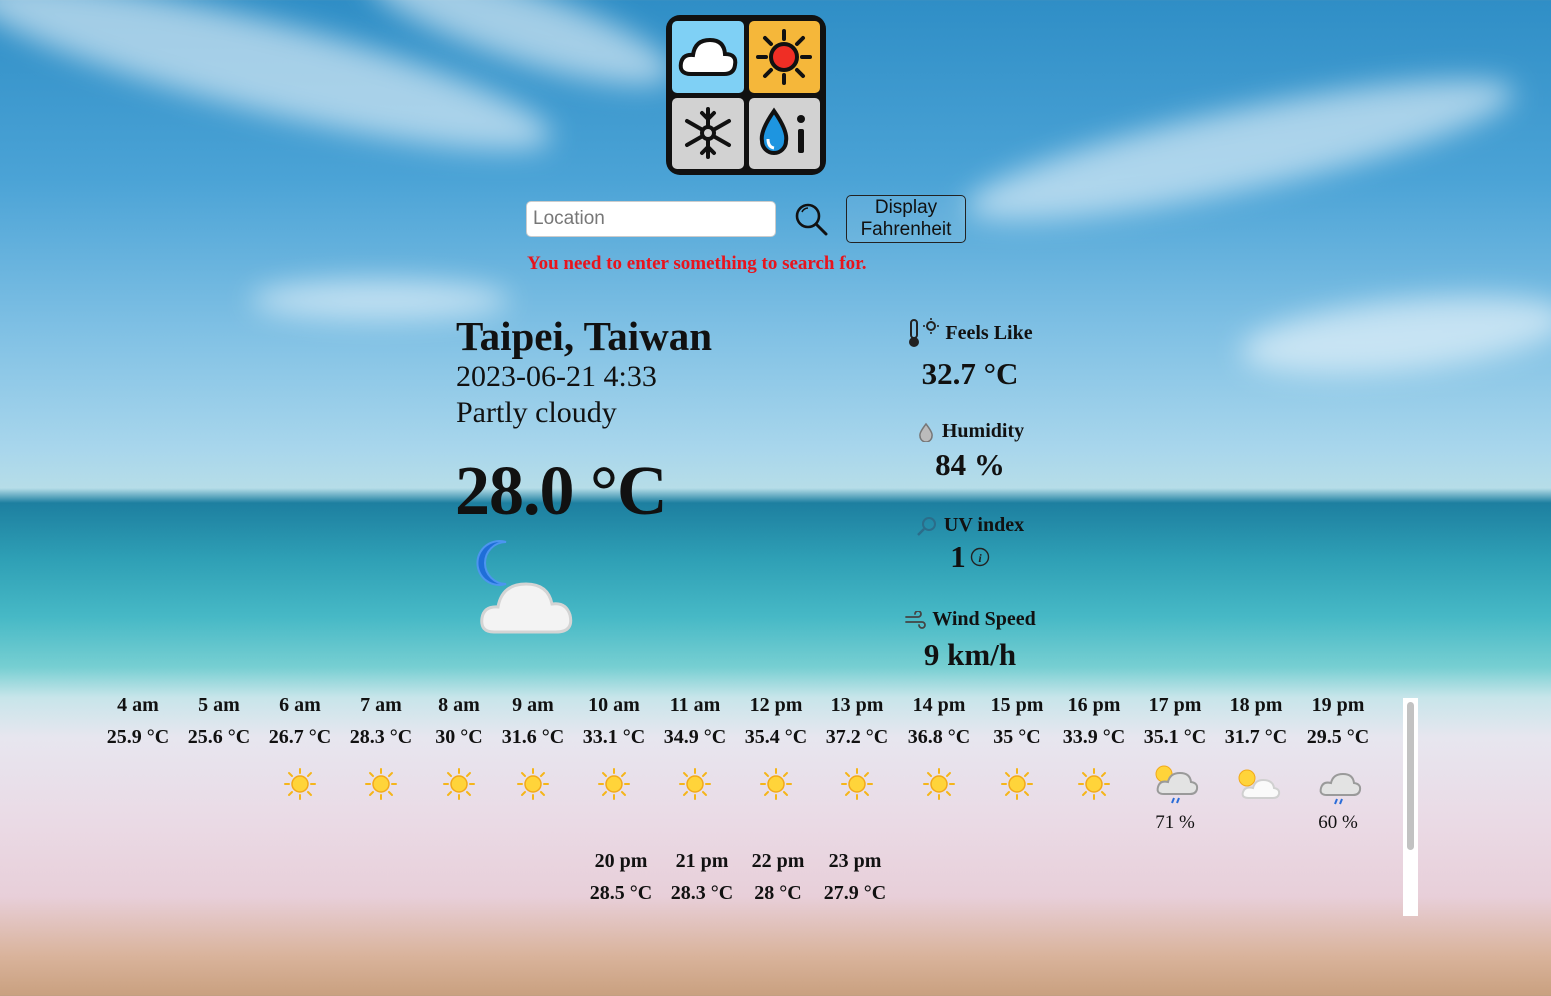  I want to click on hourly-scrollbar, so click(1410, 807).